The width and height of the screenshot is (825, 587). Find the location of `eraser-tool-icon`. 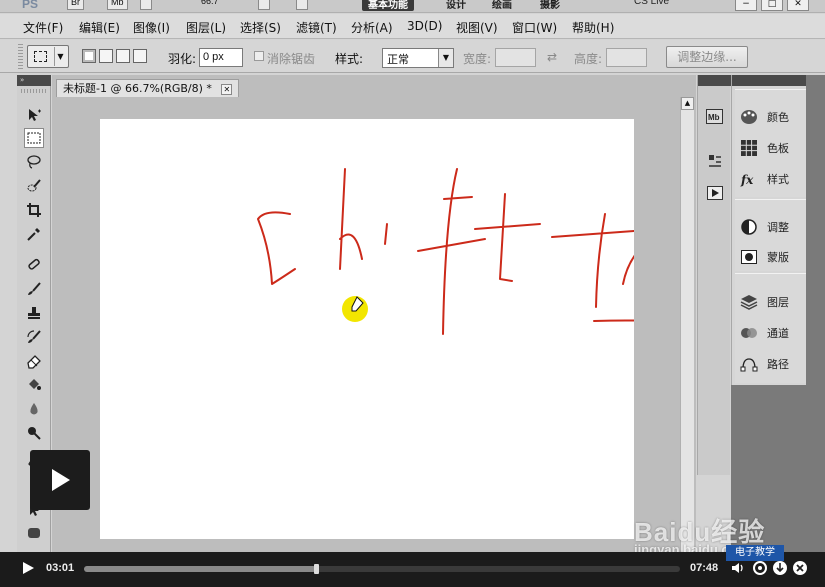

eraser-tool-icon is located at coordinates (34, 361).